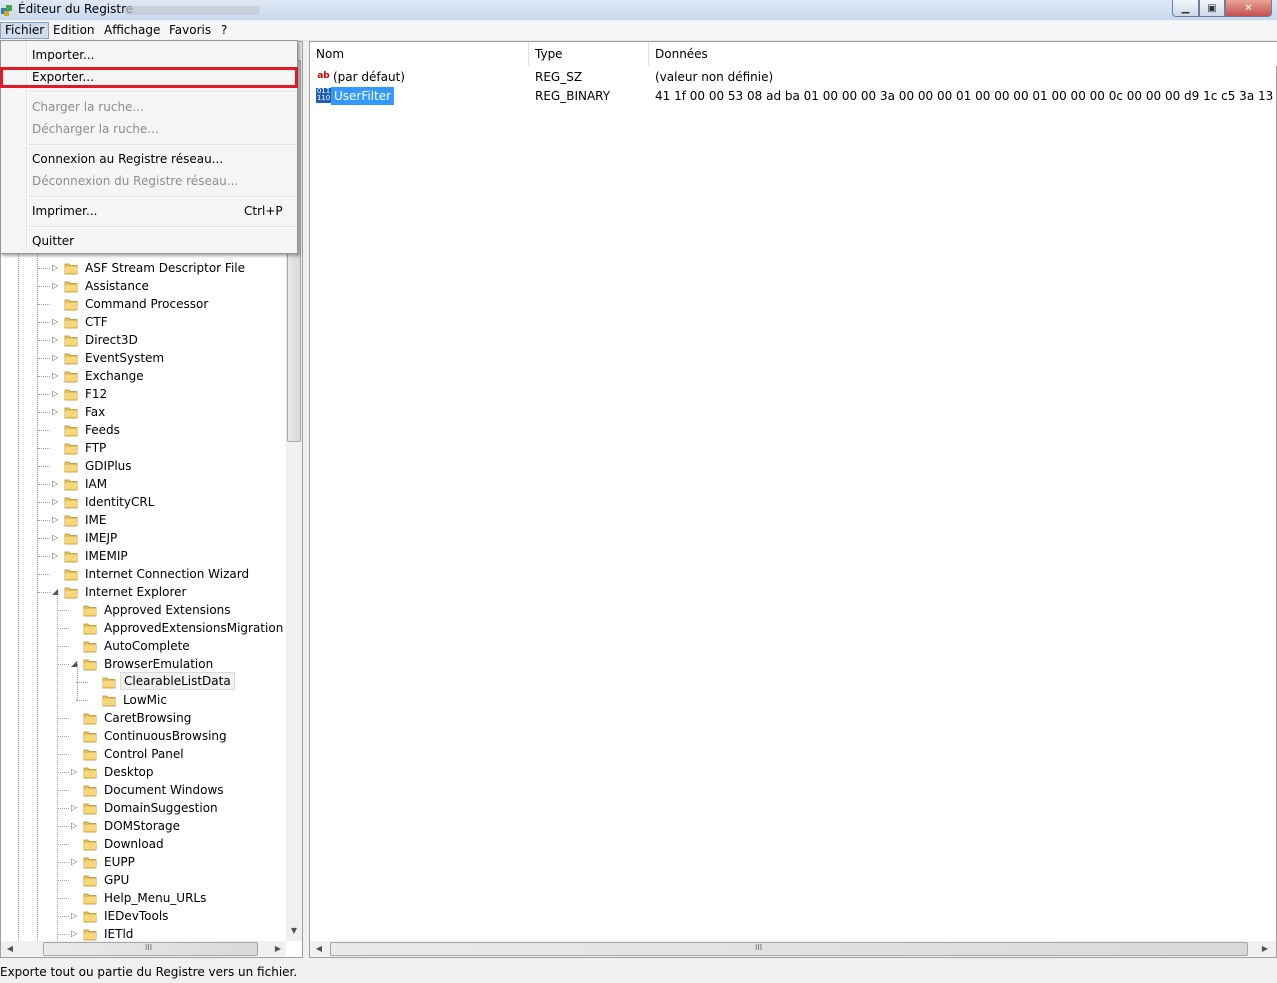 The image size is (1277, 983). I want to click on tree-item: FTP, so click(143, 448).